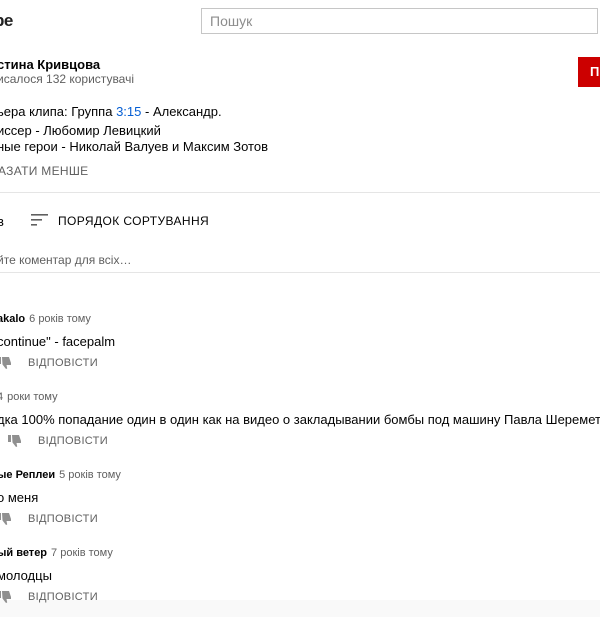  I want to click on subscriber-count: исалося 132 користувачі, so click(67, 79).